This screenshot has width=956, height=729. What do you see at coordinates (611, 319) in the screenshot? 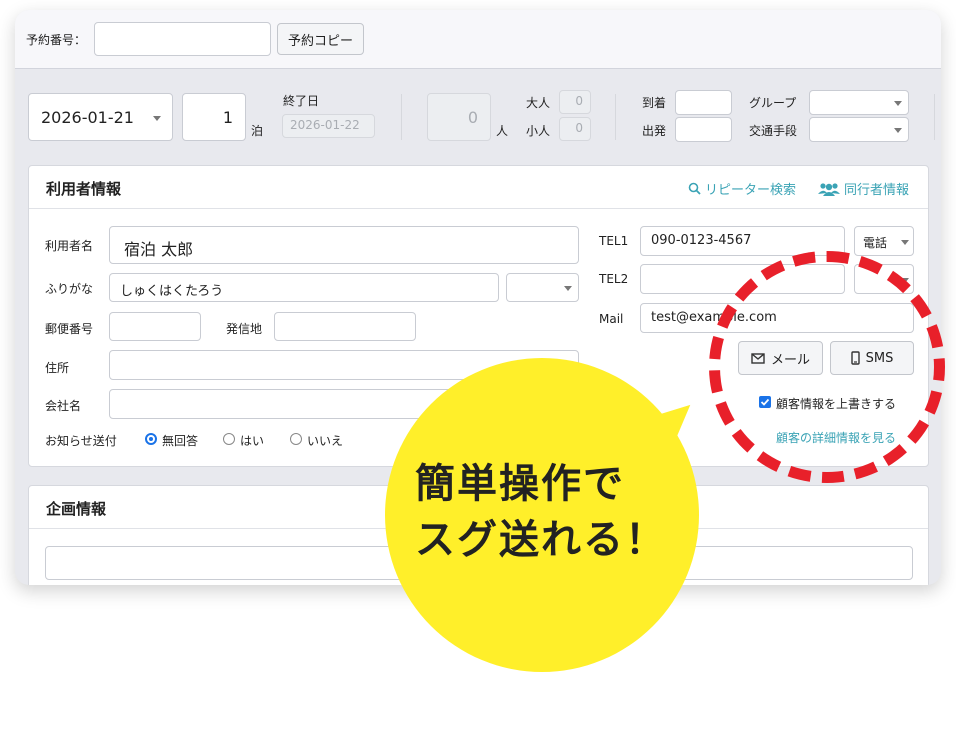
I see `mail-label: Mail` at bounding box center [611, 319].